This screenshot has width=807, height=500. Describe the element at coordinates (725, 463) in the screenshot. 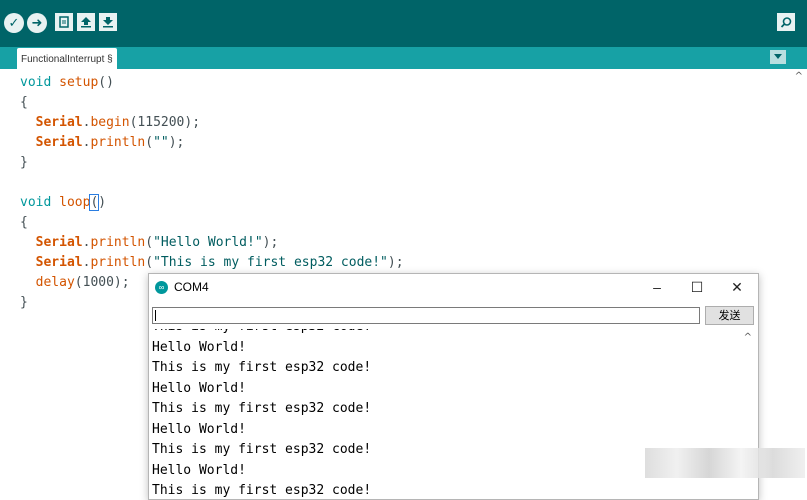

I see `watermark-blur` at that location.